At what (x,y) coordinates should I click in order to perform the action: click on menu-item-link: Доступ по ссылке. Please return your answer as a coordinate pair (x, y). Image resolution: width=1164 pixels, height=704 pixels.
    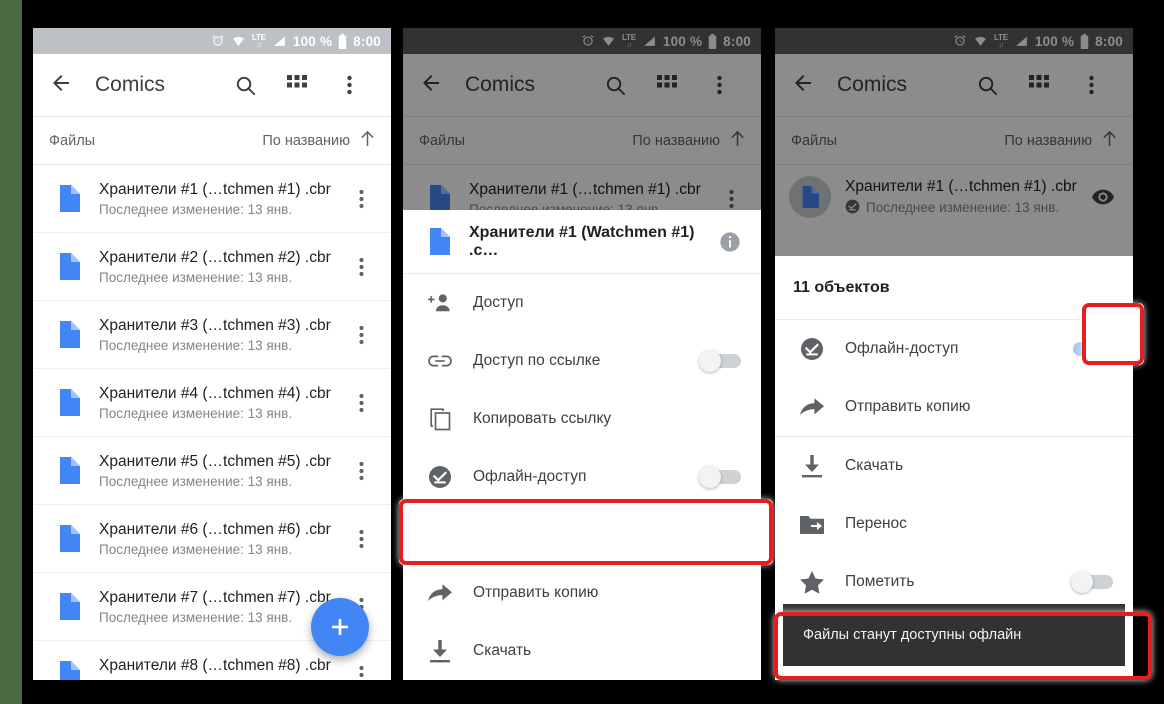
    Looking at the image, I should click on (582, 361).